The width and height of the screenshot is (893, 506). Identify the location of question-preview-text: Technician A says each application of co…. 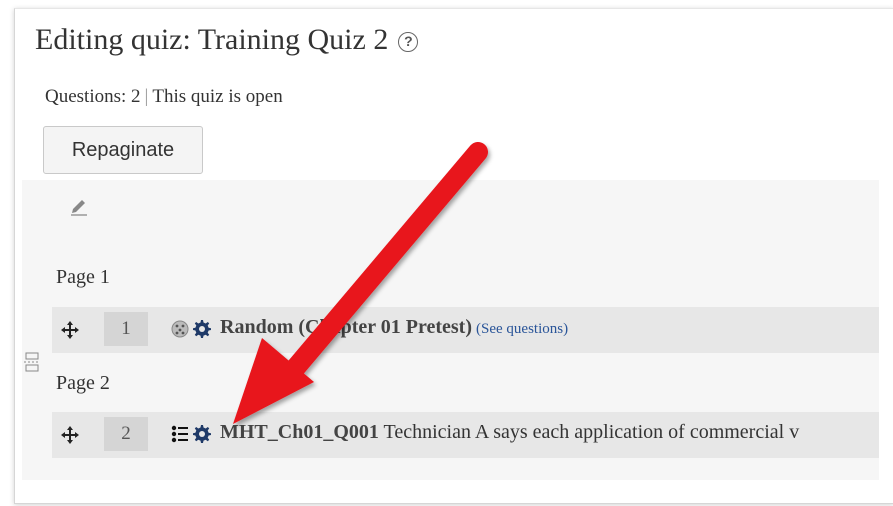
(591, 432).